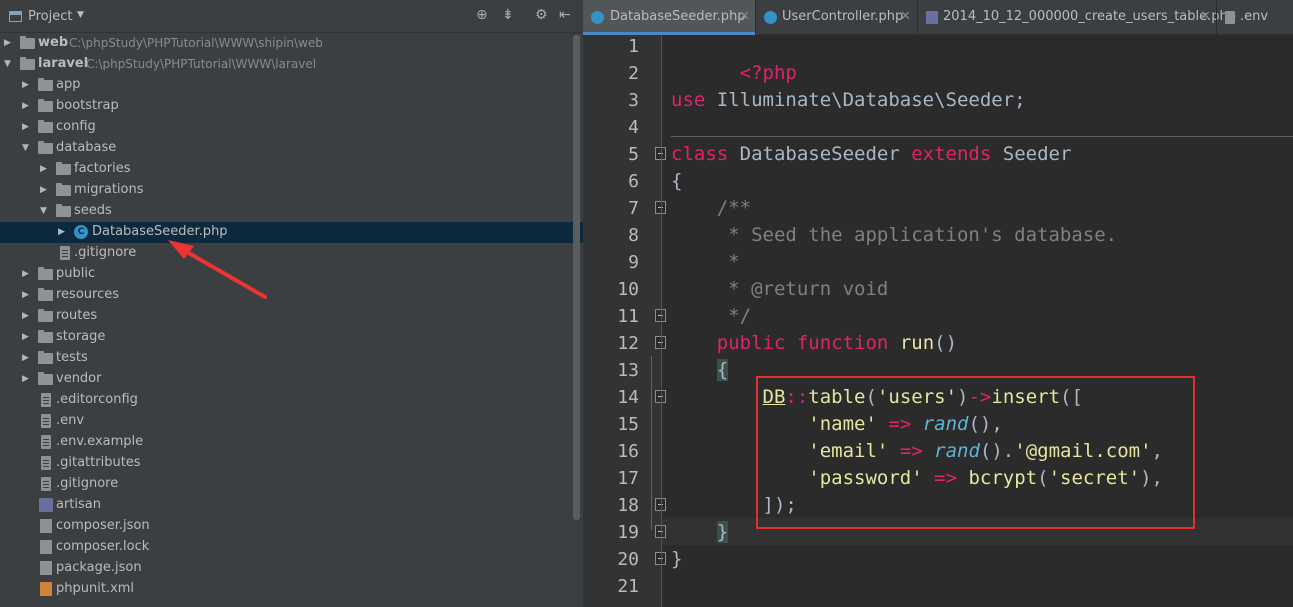 Image resolution: width=1293 pixels, height=607 pixels. What do you see at coordinates (46, 400) in the screenshot?
I see `text-file-icon` at bounding box center [46, 400].